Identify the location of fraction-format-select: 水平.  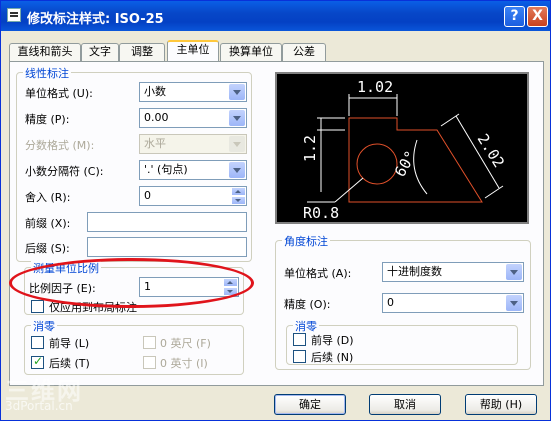
(193, 144).